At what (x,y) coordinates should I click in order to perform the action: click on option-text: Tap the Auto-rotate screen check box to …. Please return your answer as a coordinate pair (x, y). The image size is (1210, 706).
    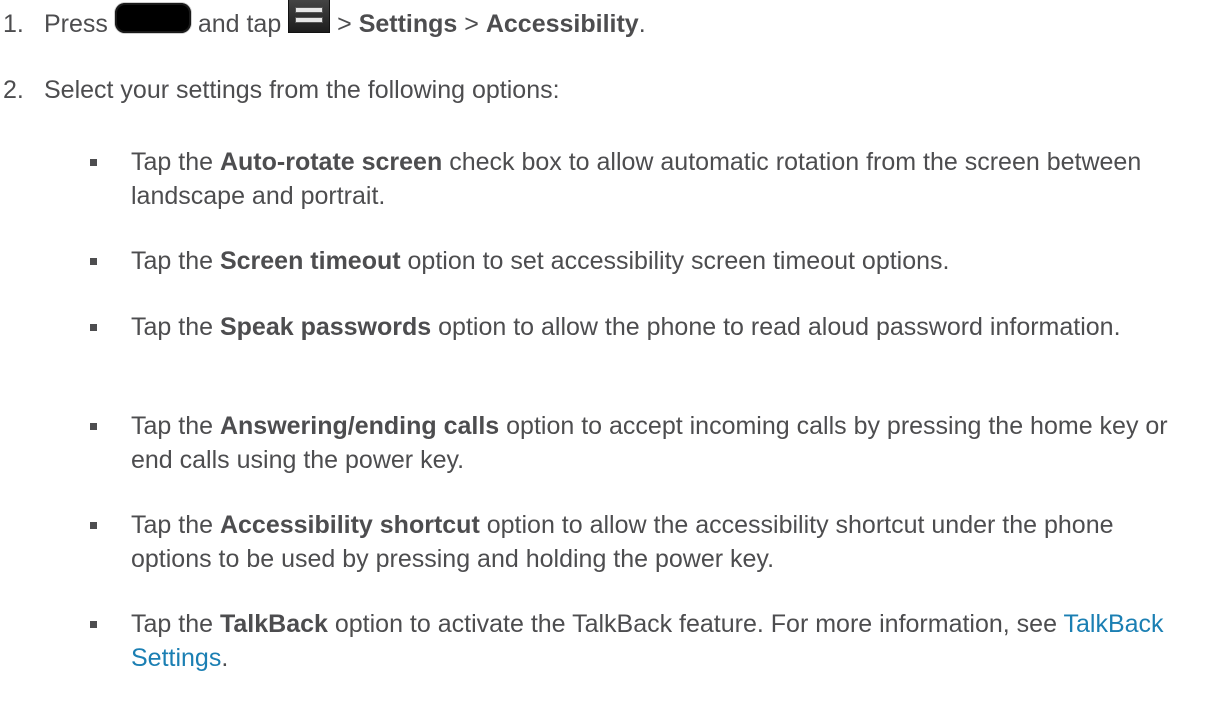
    Looking at the image, I should click on (661, 179).